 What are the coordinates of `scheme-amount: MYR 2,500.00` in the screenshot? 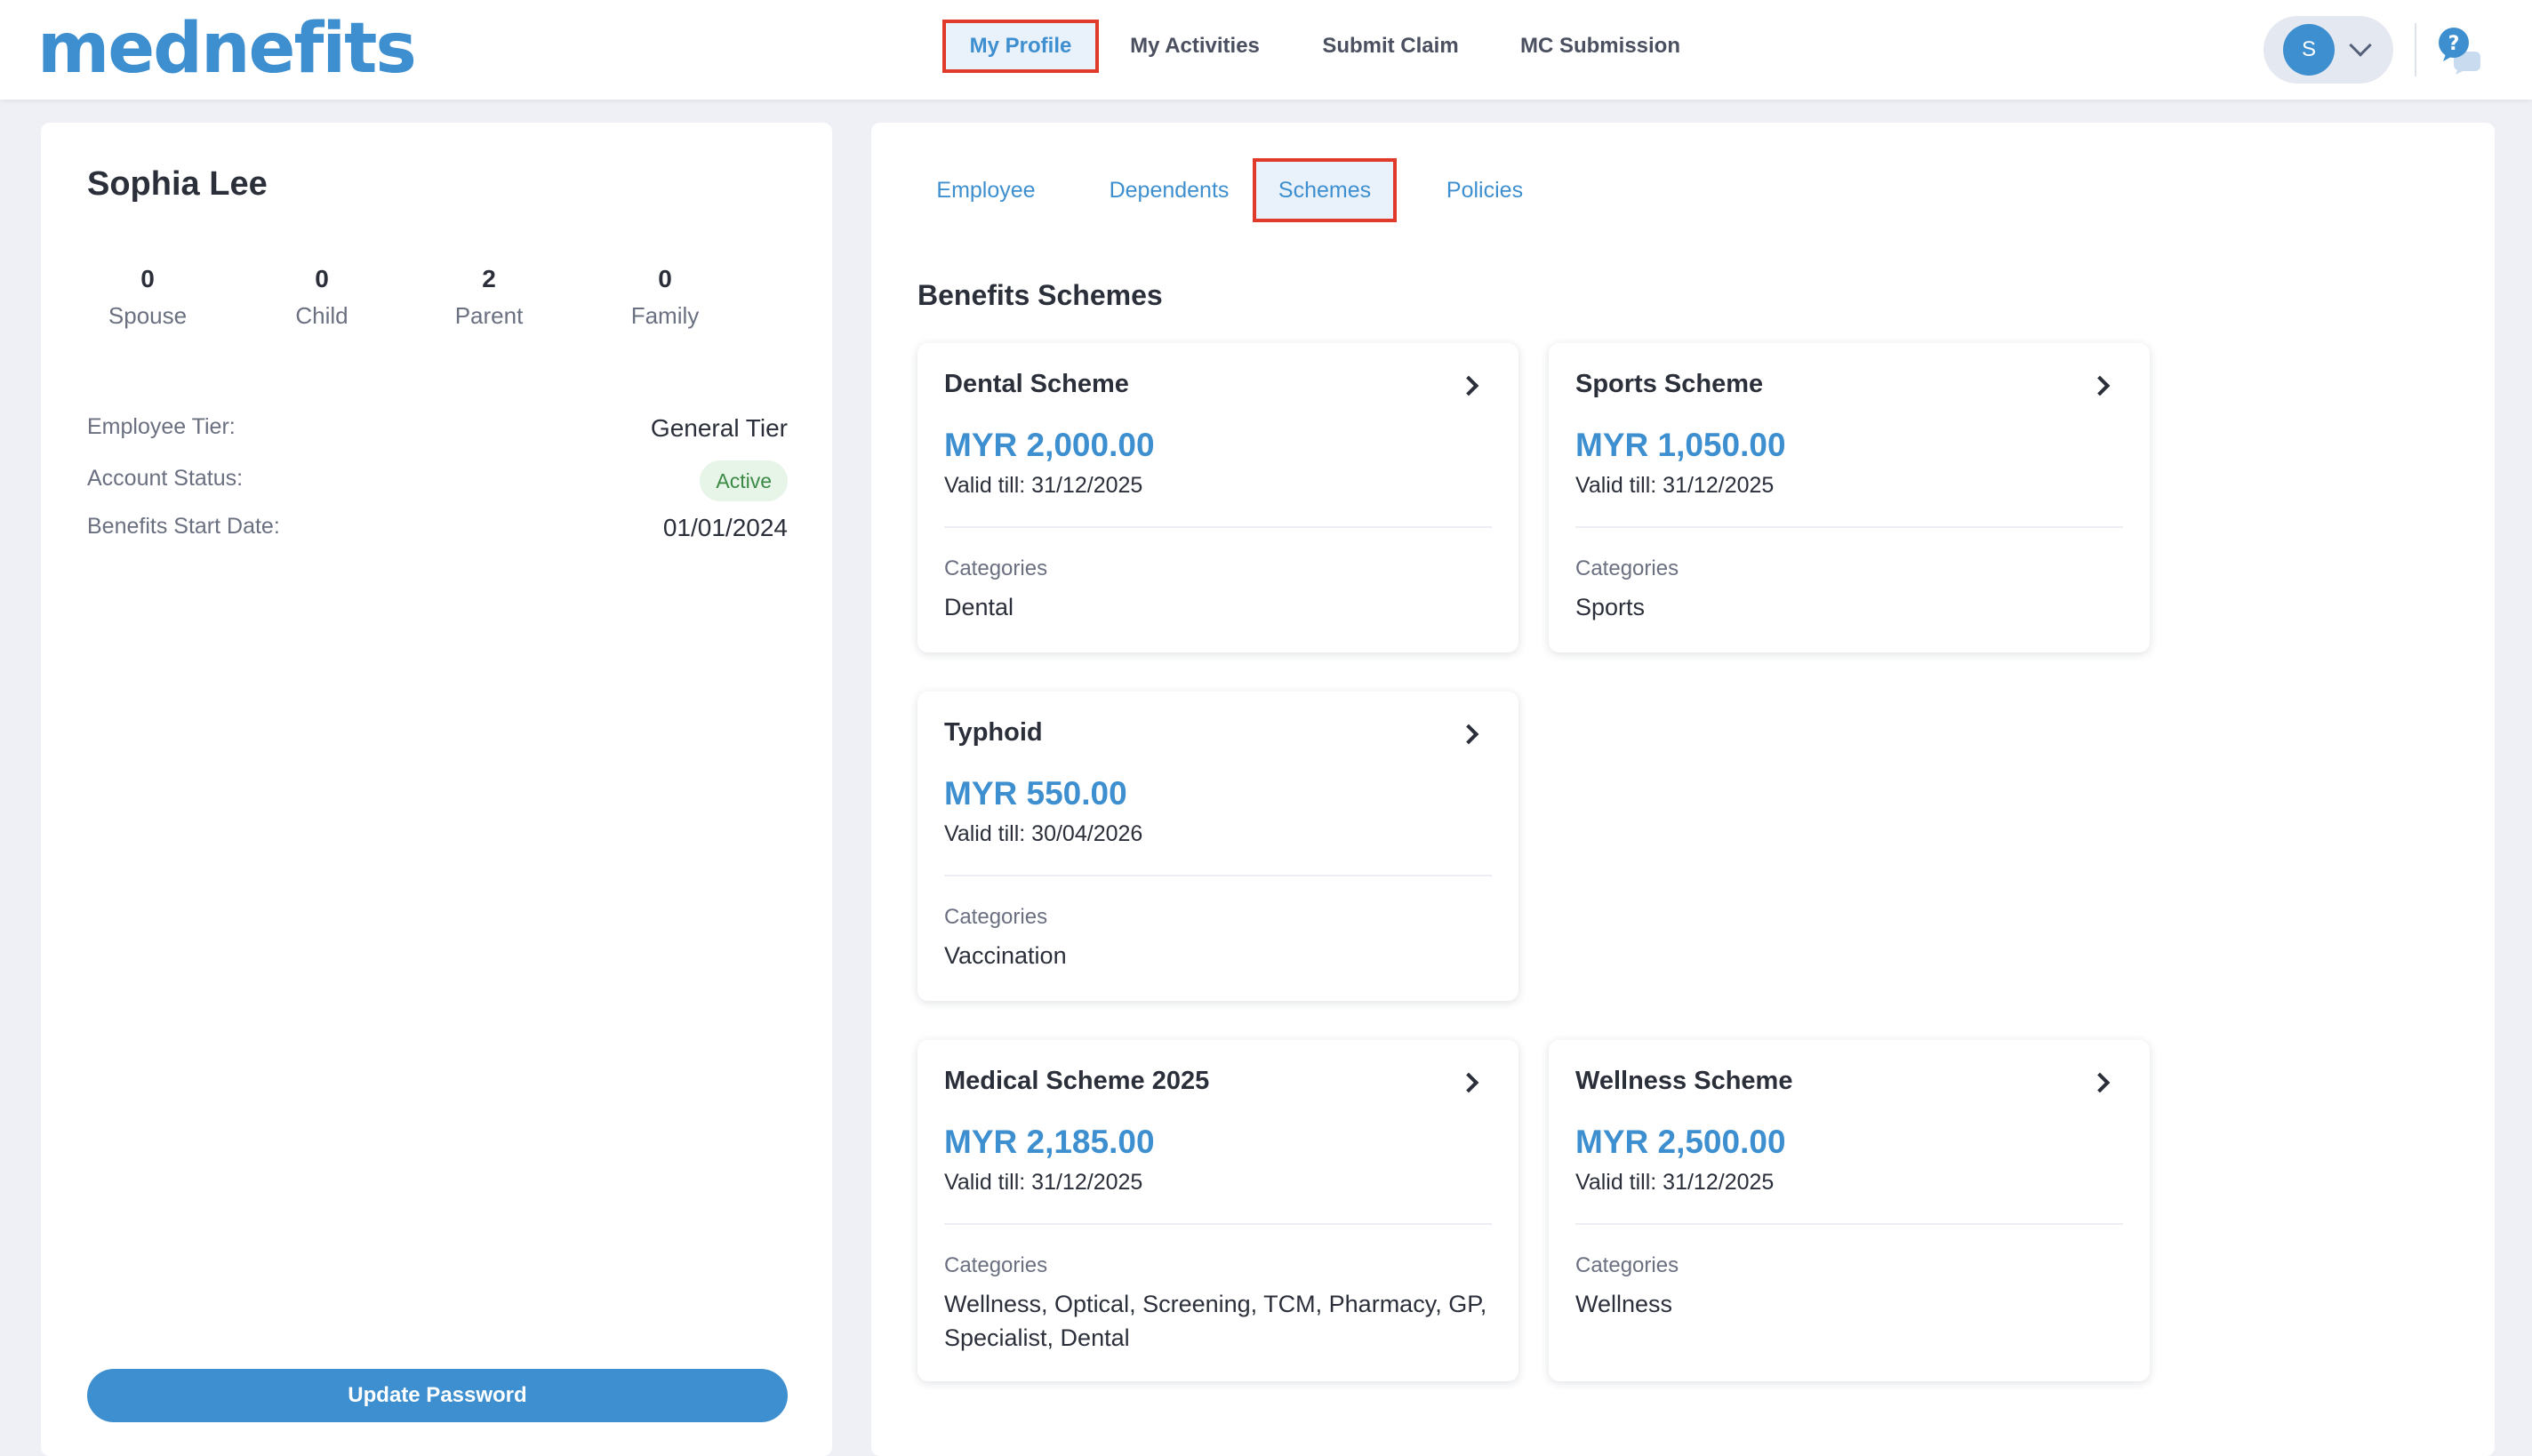 It's located at (1680, 1142).